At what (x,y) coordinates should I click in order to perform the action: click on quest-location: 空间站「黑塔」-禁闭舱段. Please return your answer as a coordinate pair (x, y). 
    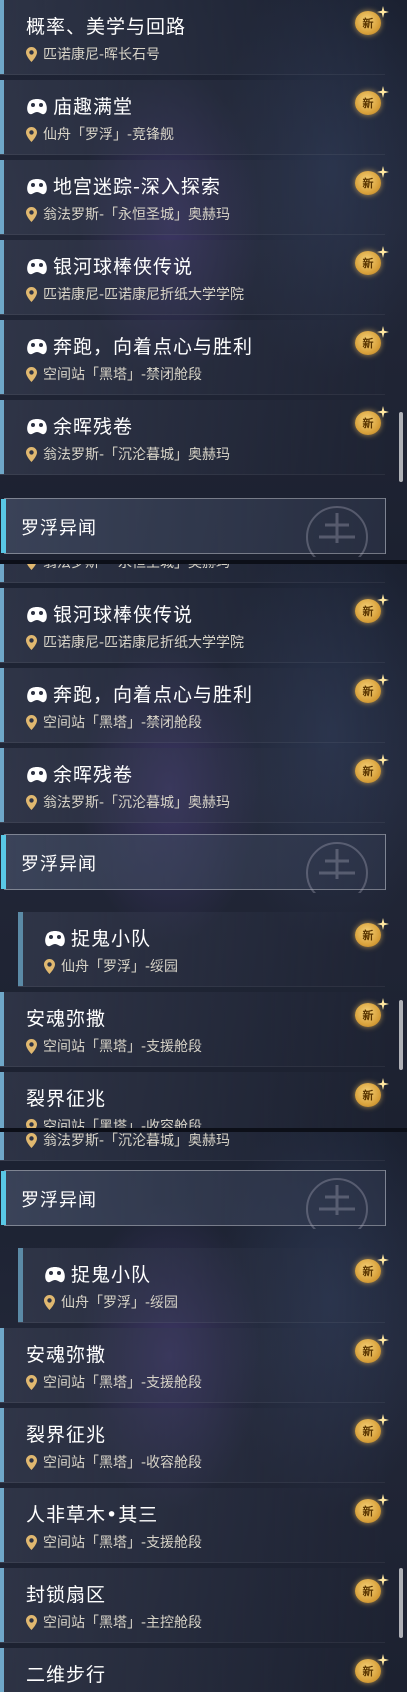
    Looking at the image, I should click on (114, 374).